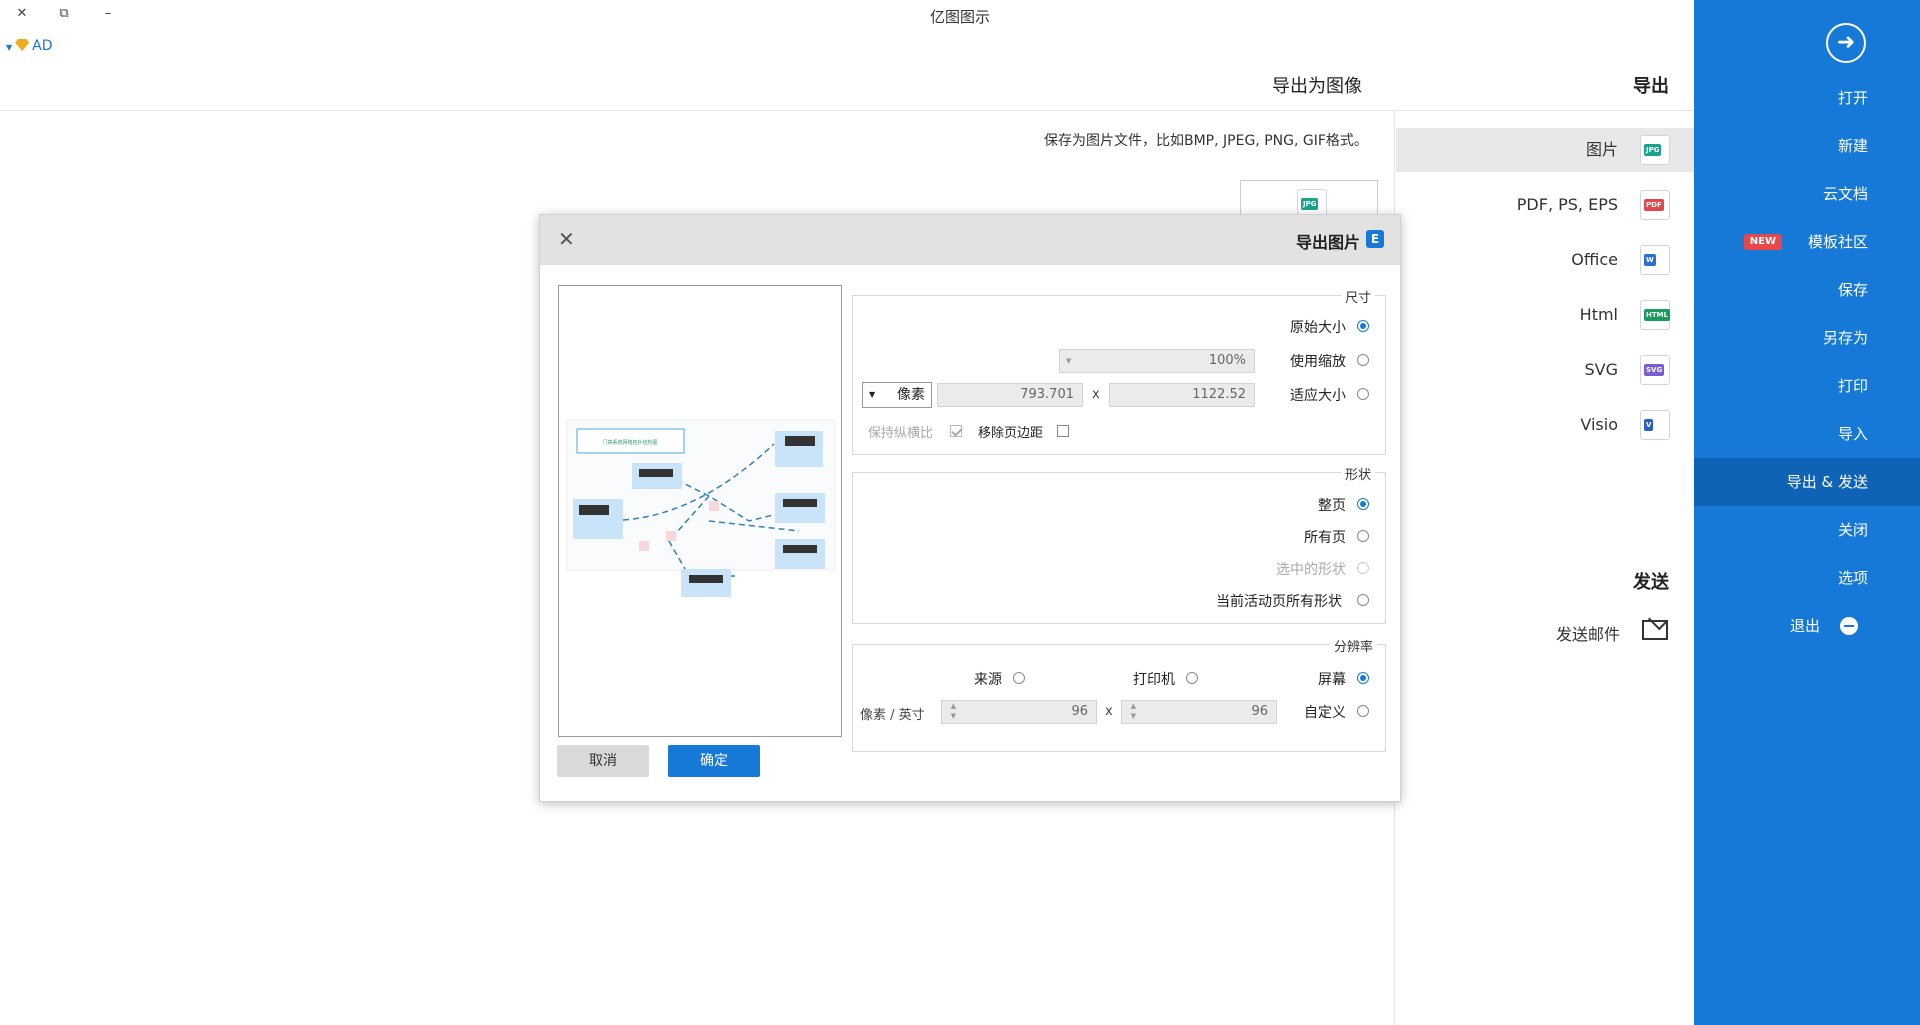 The height and width of the screenshot is (1025, 1920). I want to click on format-item-3: HTML Html, so click(1545, 315).